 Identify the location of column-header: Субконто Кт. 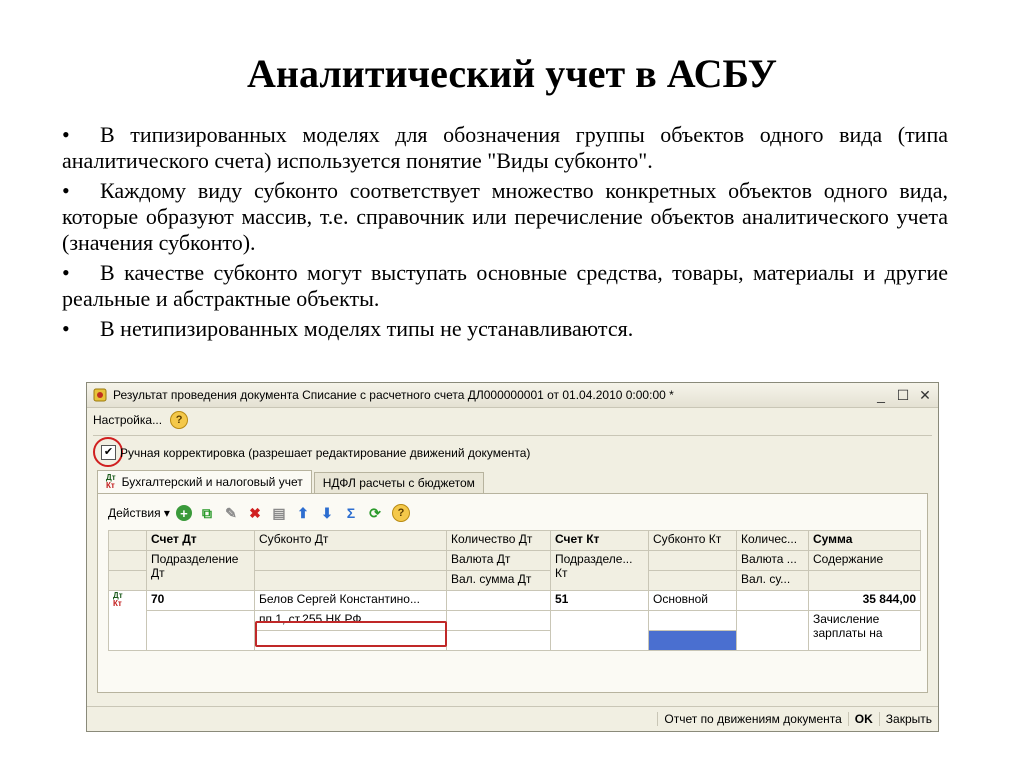
(692, 540).